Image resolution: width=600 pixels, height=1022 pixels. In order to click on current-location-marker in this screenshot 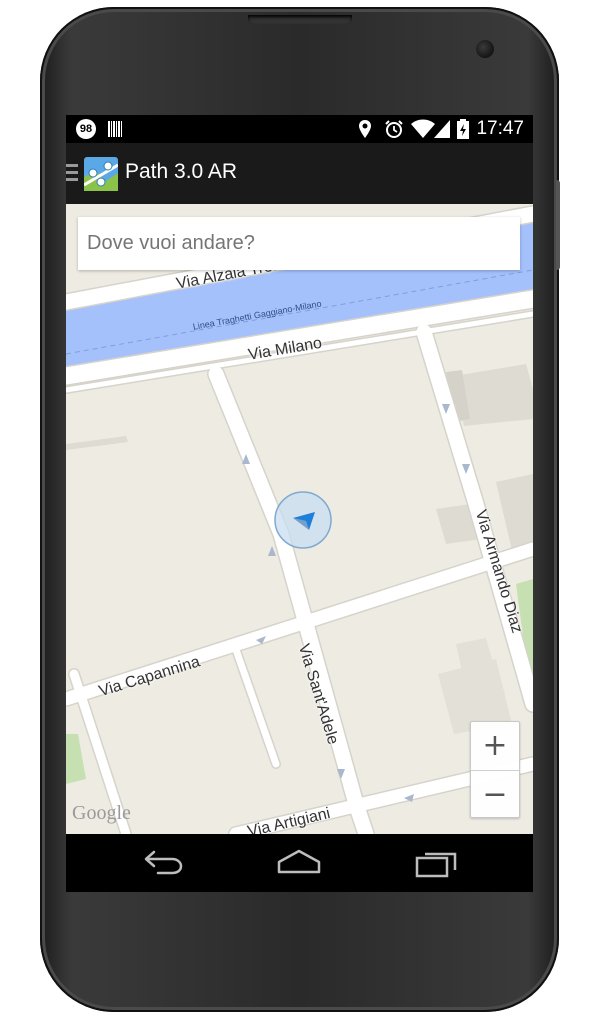, I will do `click(303, 520)`.